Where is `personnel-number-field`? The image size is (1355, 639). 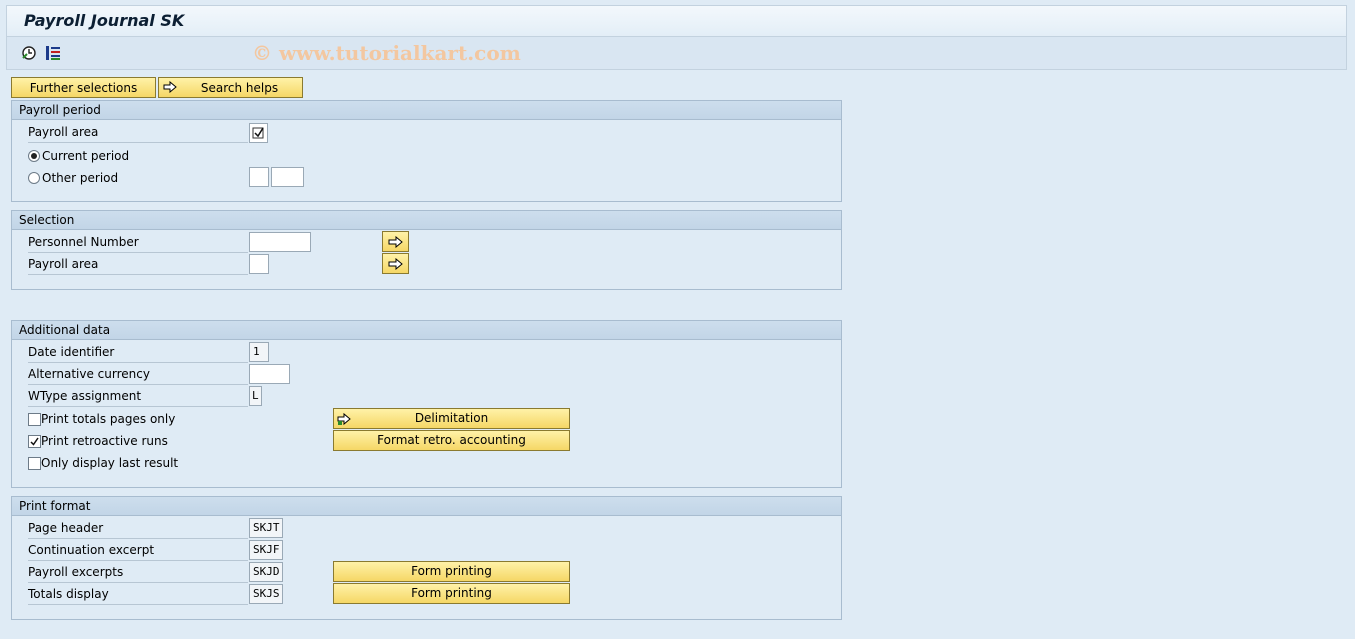 personnel-number-field is located at coordinates (280, 242).